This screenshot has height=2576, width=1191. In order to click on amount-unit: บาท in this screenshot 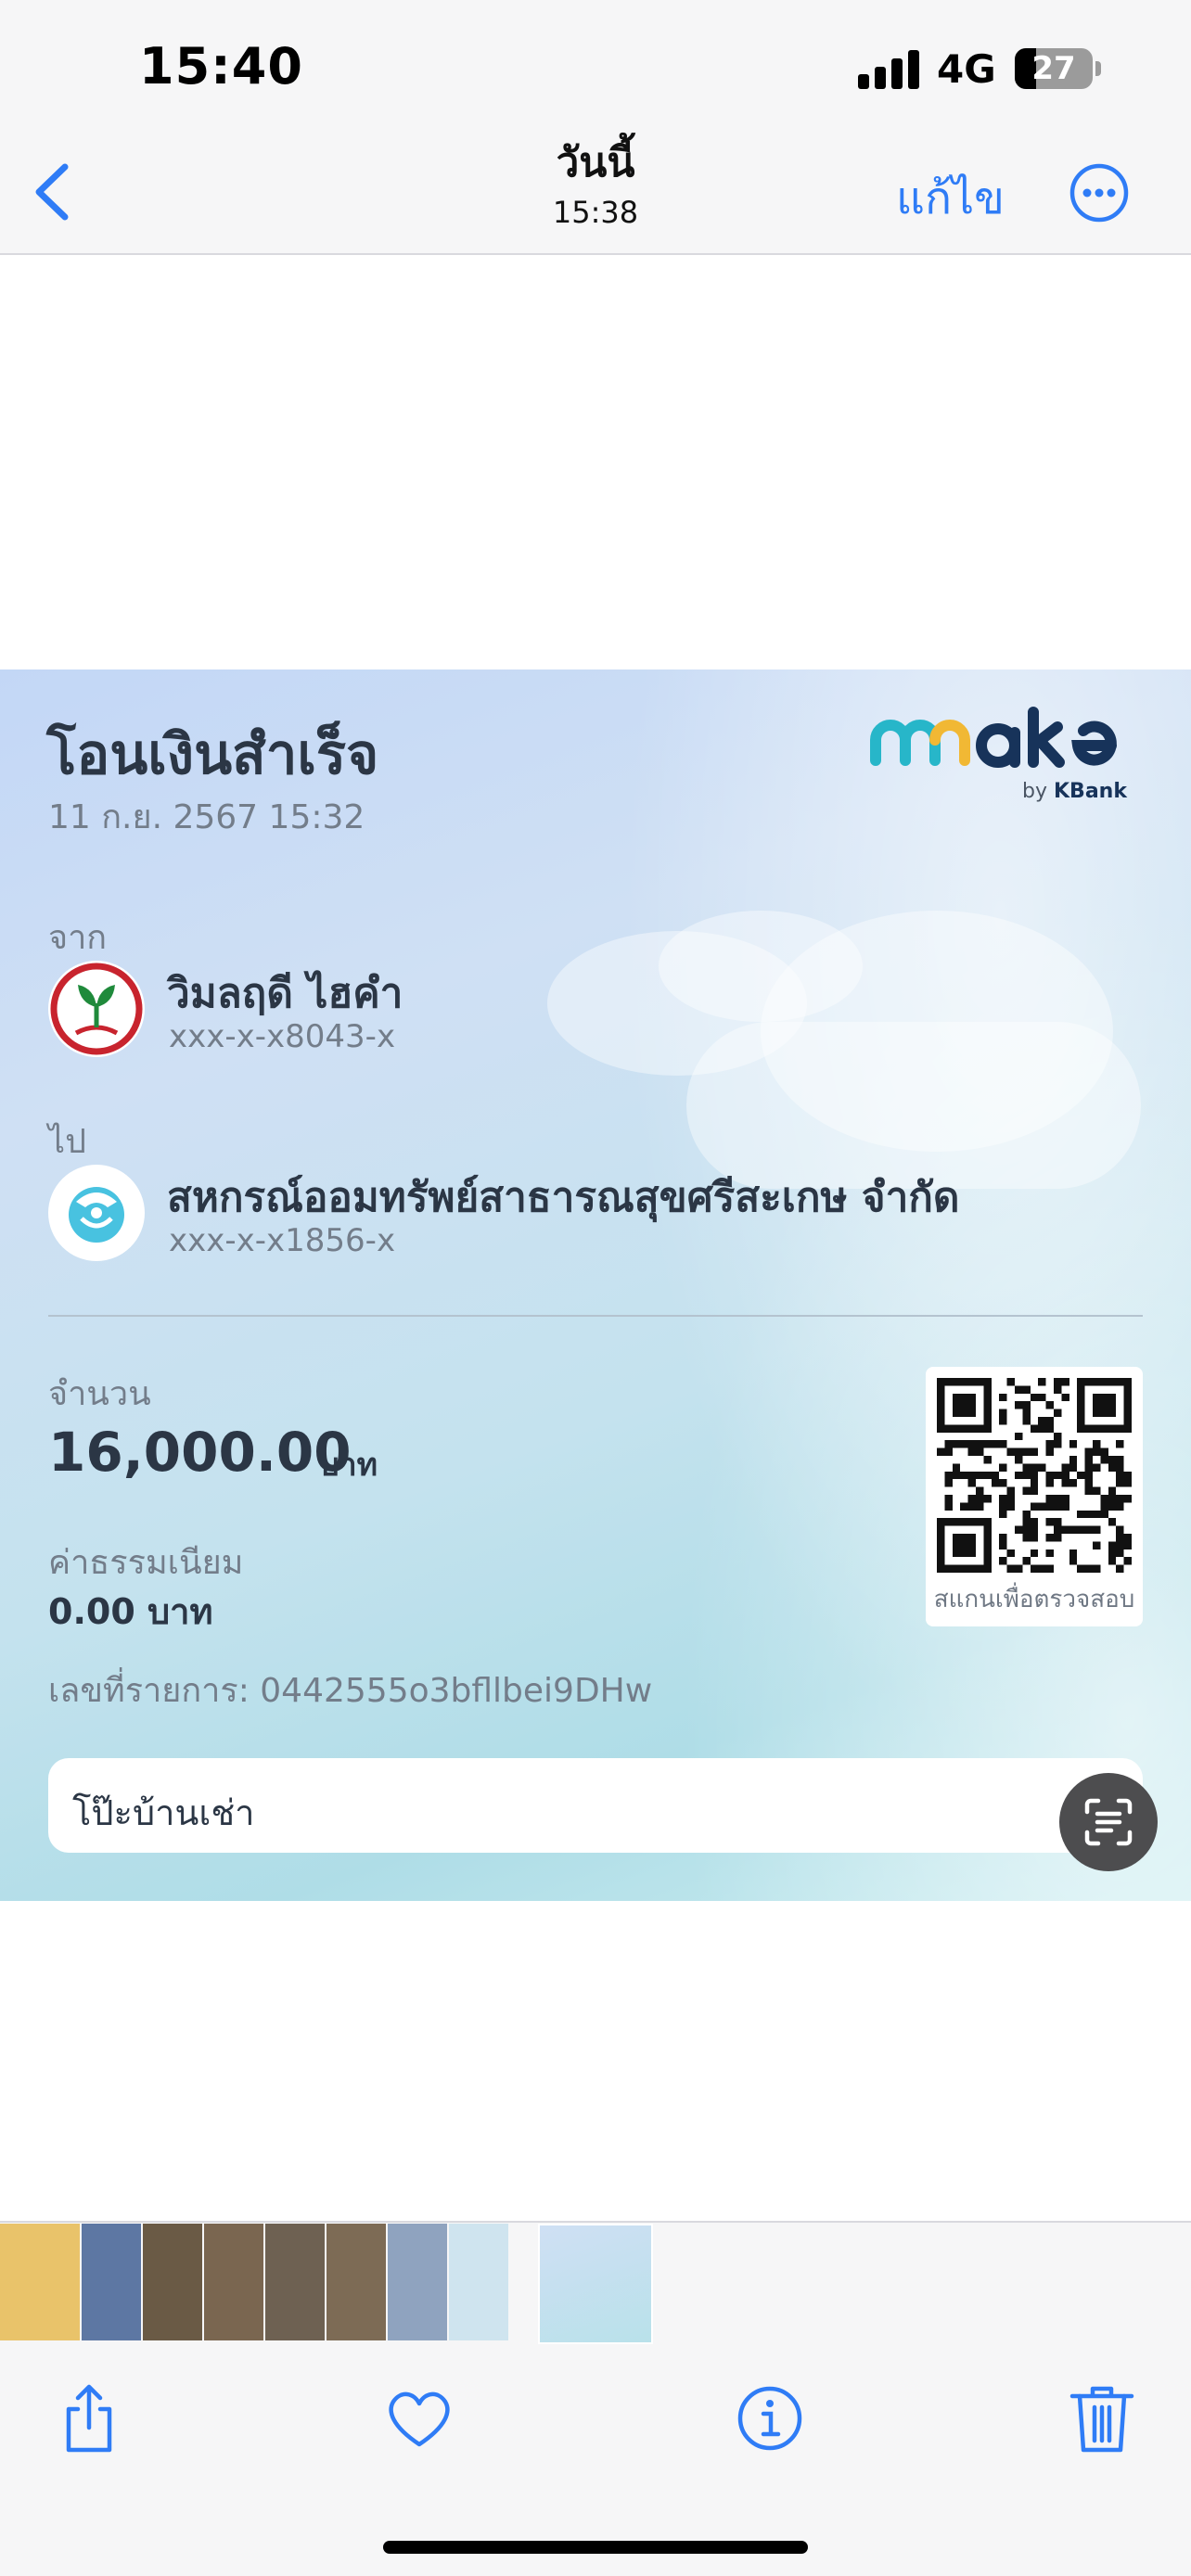, I will do `click(348, 1465)`.